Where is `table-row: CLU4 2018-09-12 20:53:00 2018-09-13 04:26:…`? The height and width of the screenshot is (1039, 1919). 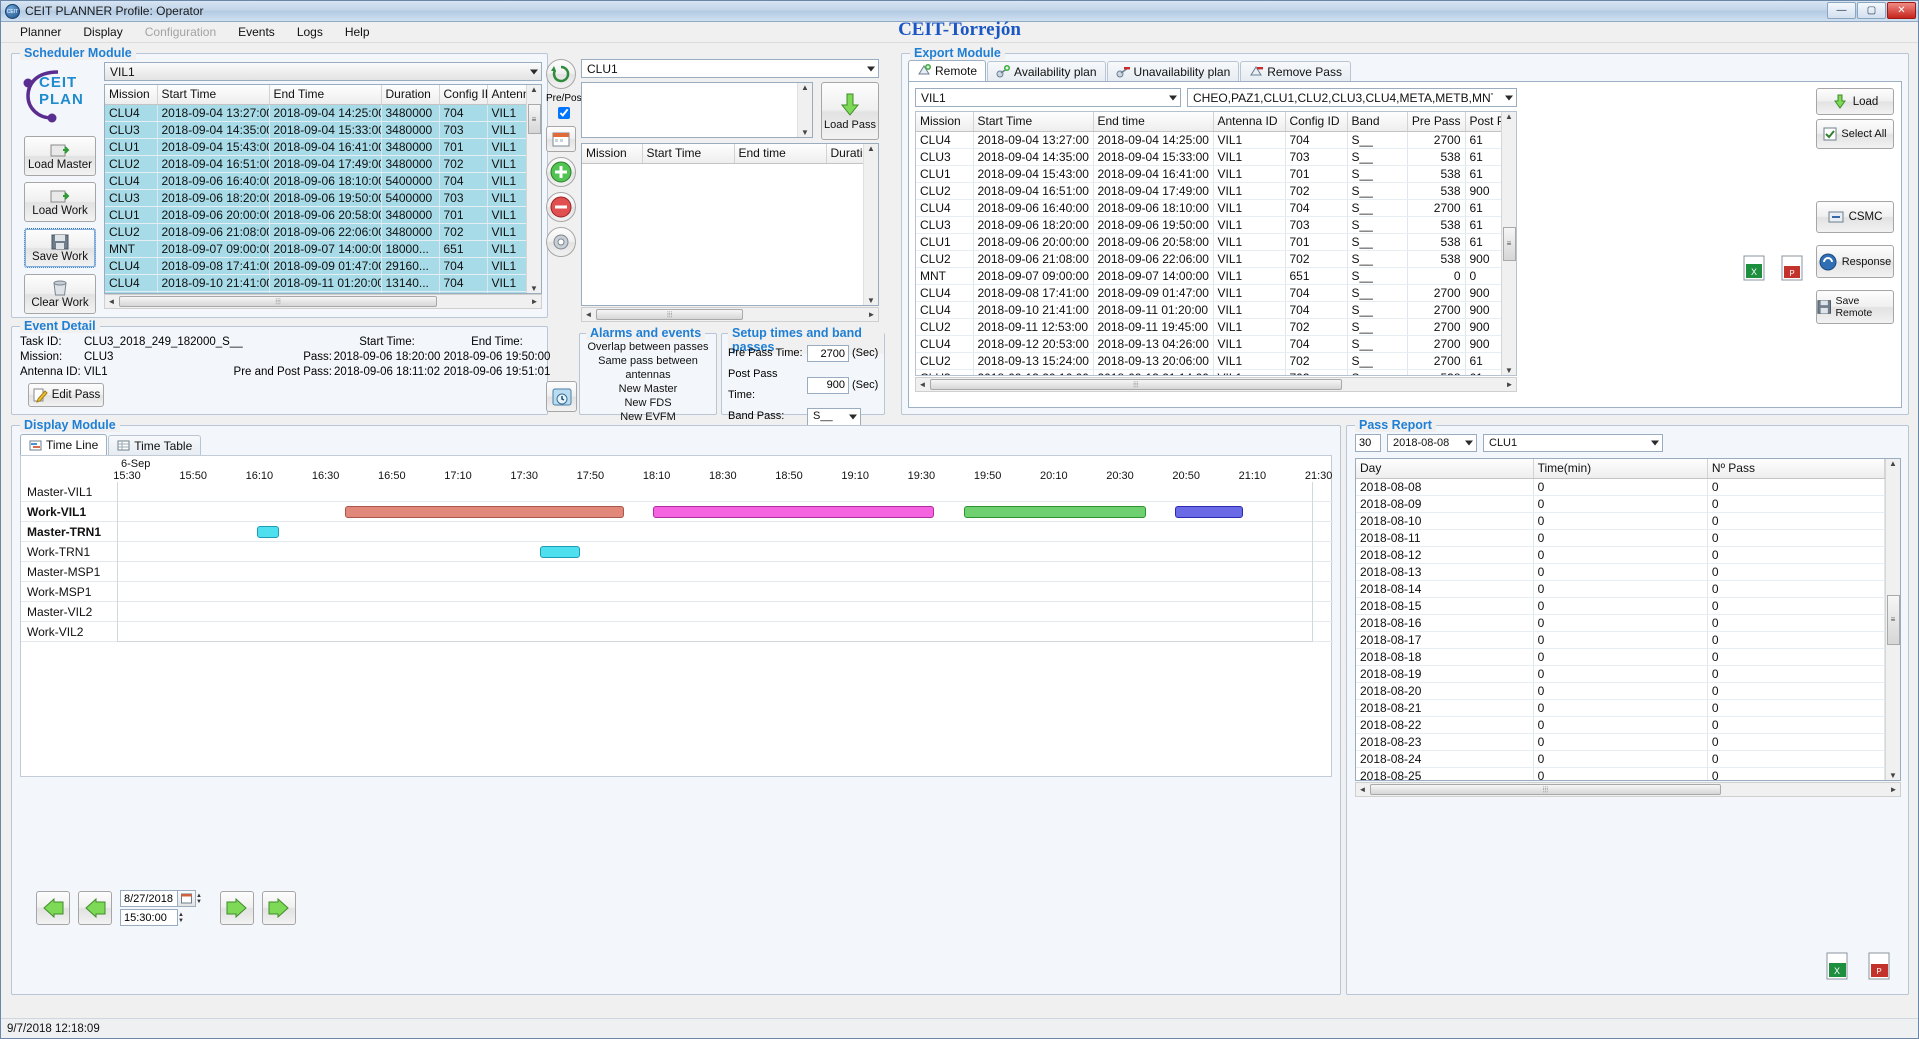
table-row: CLU4 2018-09-12 20:53:00 2018-09-13 04:26:… is located at coordinates (1208, 344).